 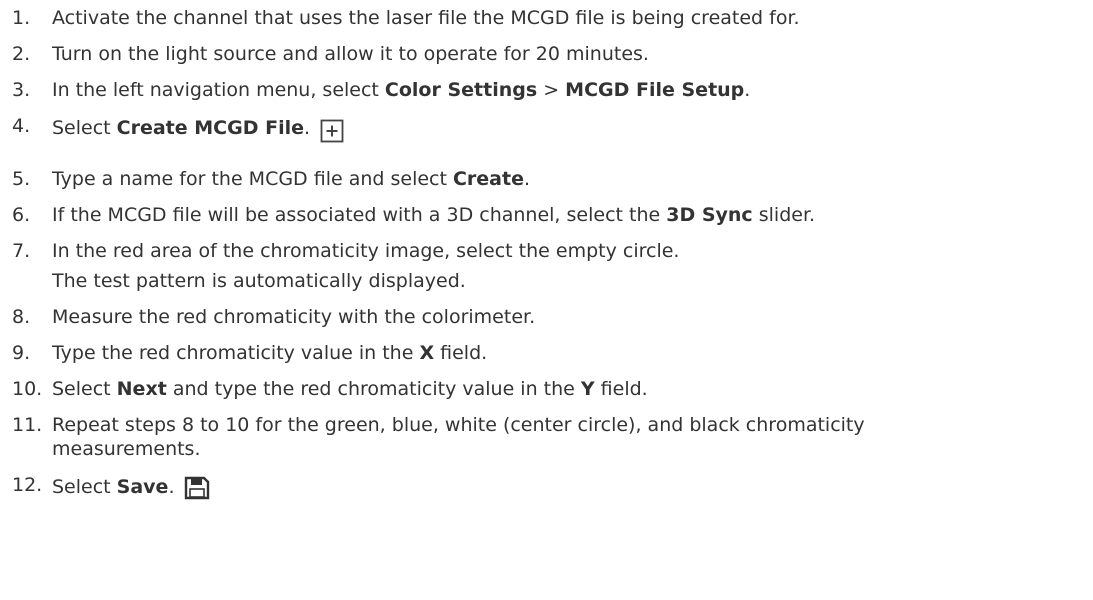 I want to click on ui-term-mcgd-file-setup: MCGD File Setup, so click(x=655, y=90).